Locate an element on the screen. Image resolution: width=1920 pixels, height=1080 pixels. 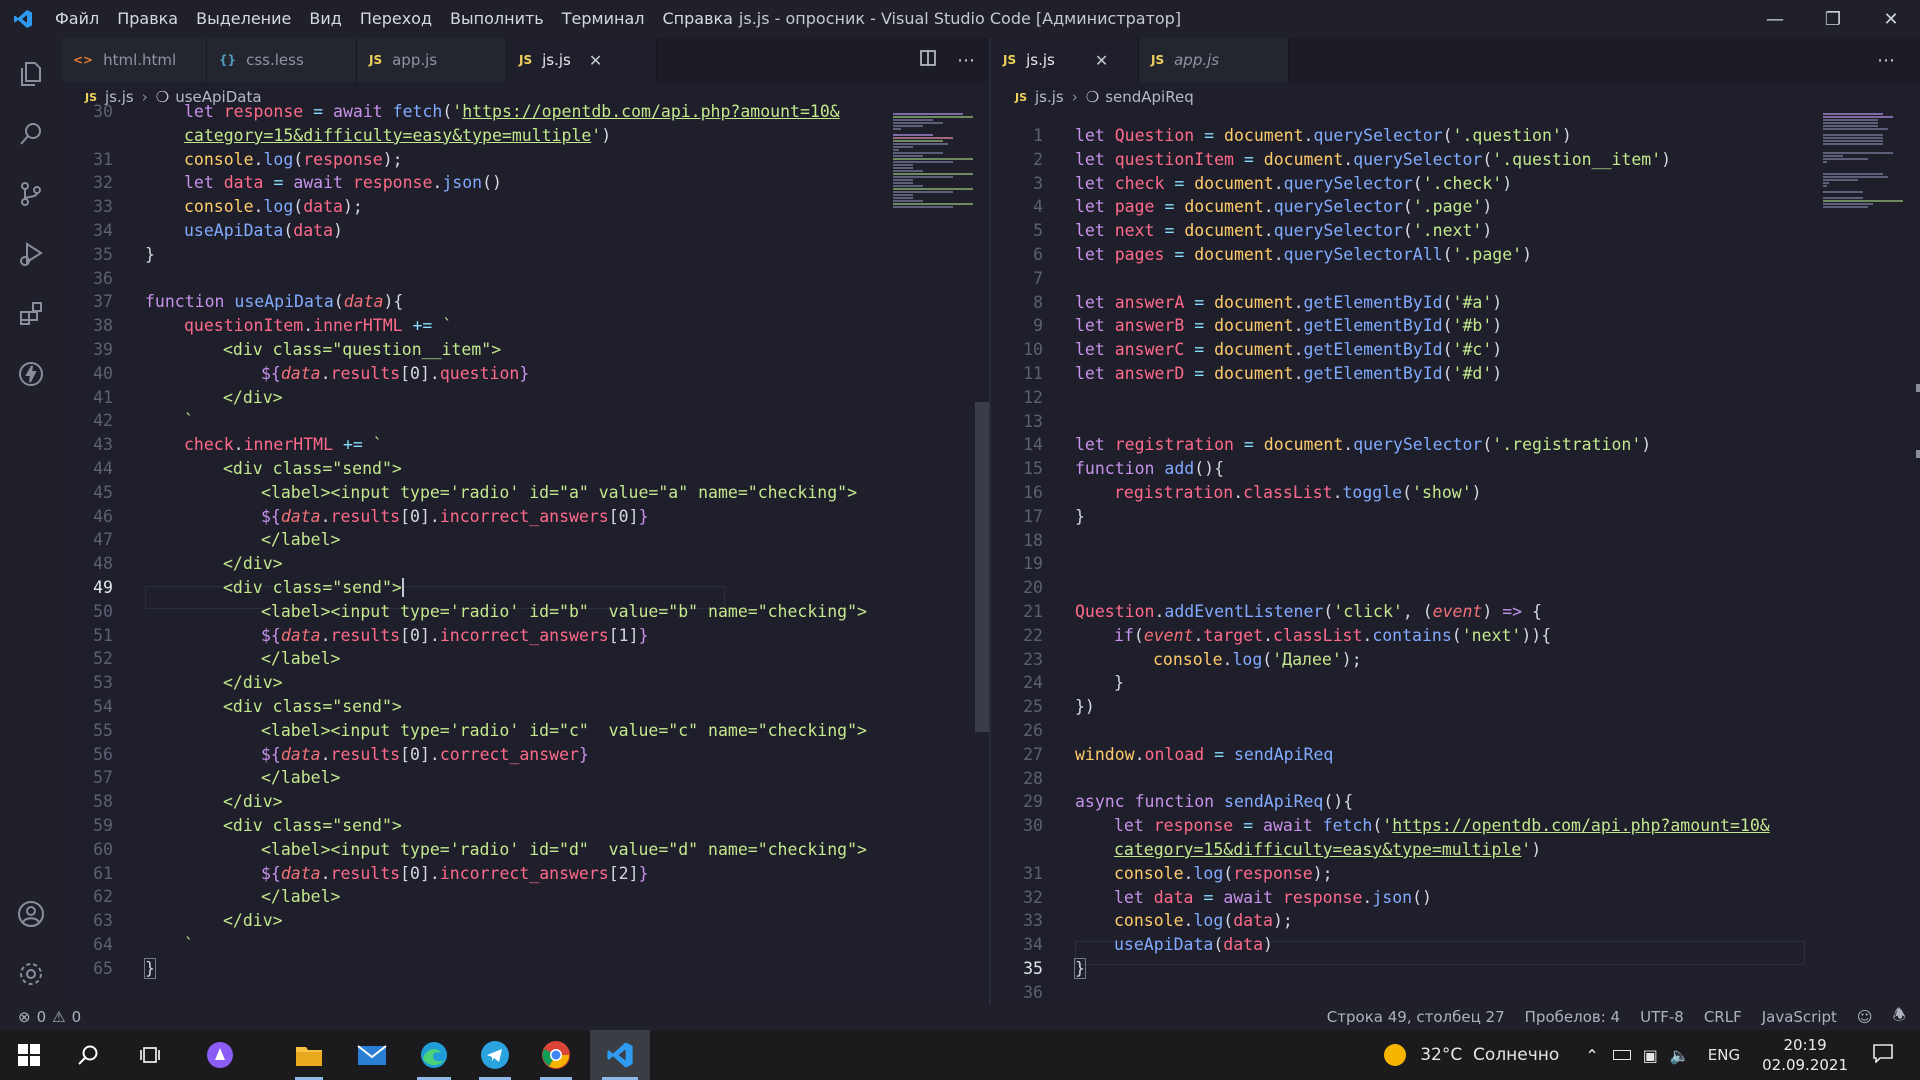
network-icon: ▣ is located at coordinates (1650, 1055).